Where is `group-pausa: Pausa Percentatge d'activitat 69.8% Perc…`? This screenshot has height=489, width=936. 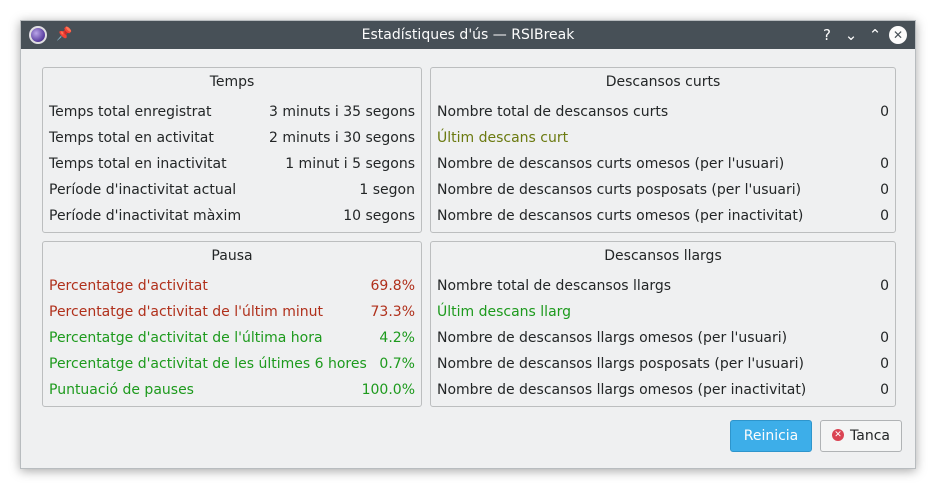 group-pausa: Pausa Percentatge d'activitat 69.8% Perc… is located at coordinates (232, 324).